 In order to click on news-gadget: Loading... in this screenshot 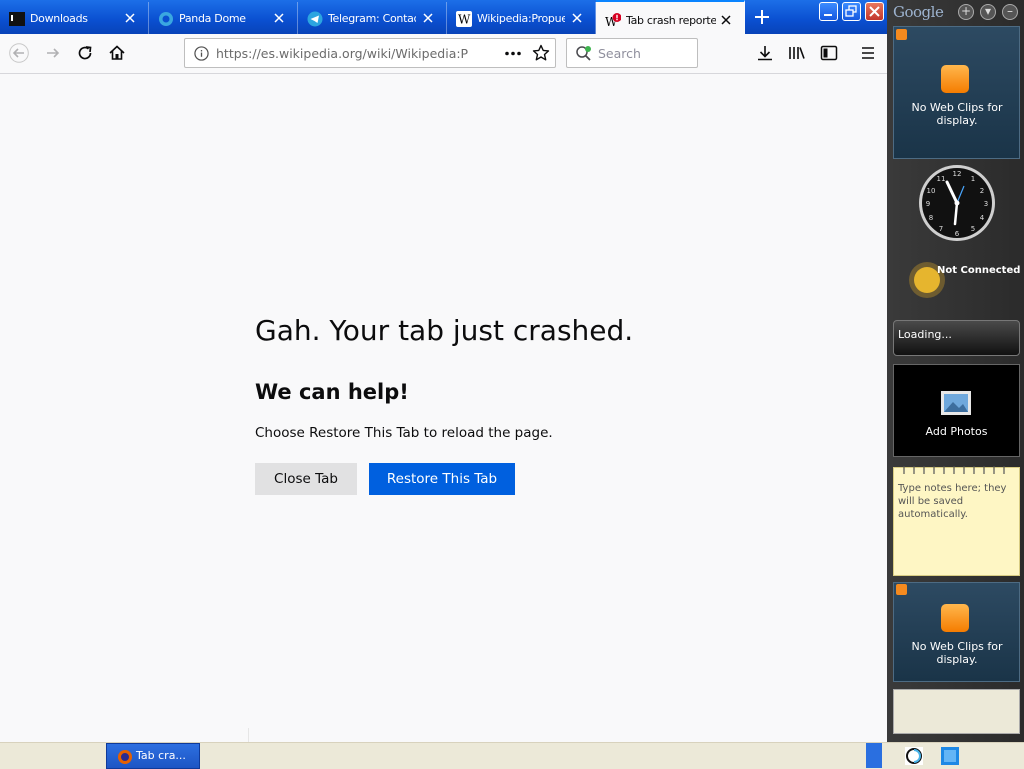, I will do `click(956, 338)`.